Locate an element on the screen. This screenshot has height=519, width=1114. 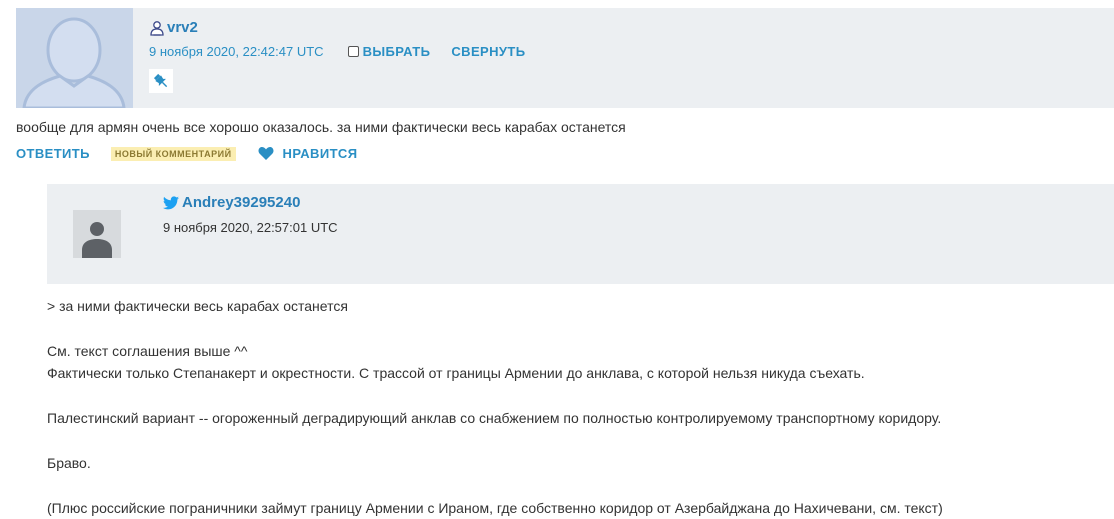
username: vrv2 is located at coordinates (182, 27).